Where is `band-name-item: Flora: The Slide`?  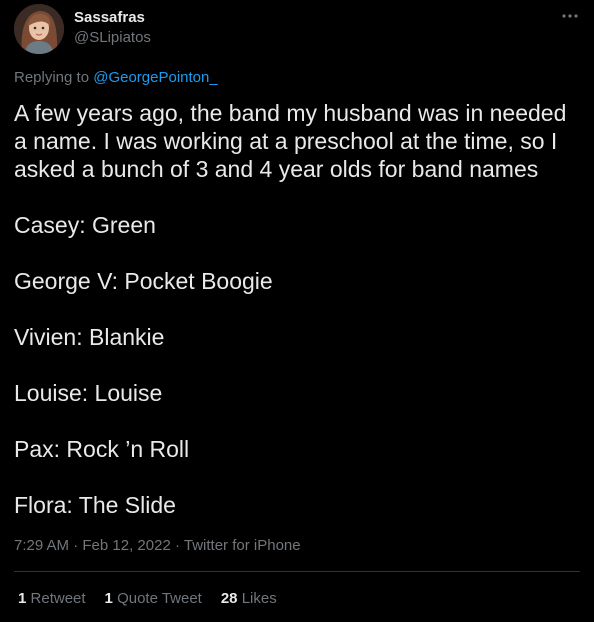
band-name-item: Flora: The Slide is located at coordinates (95, 505).